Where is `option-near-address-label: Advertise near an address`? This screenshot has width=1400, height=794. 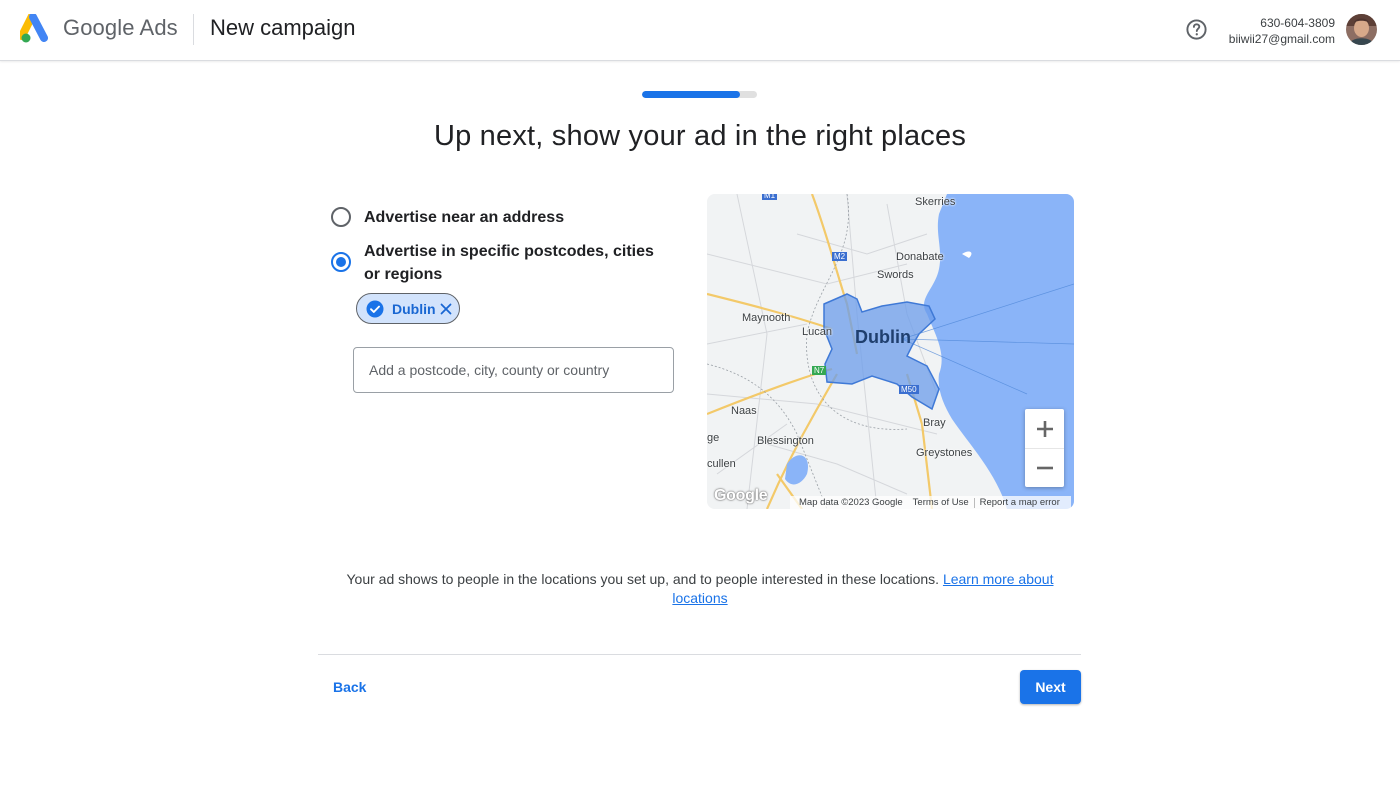
option-near-address-label: Advertise near an address is located at coordinates (464, 217).